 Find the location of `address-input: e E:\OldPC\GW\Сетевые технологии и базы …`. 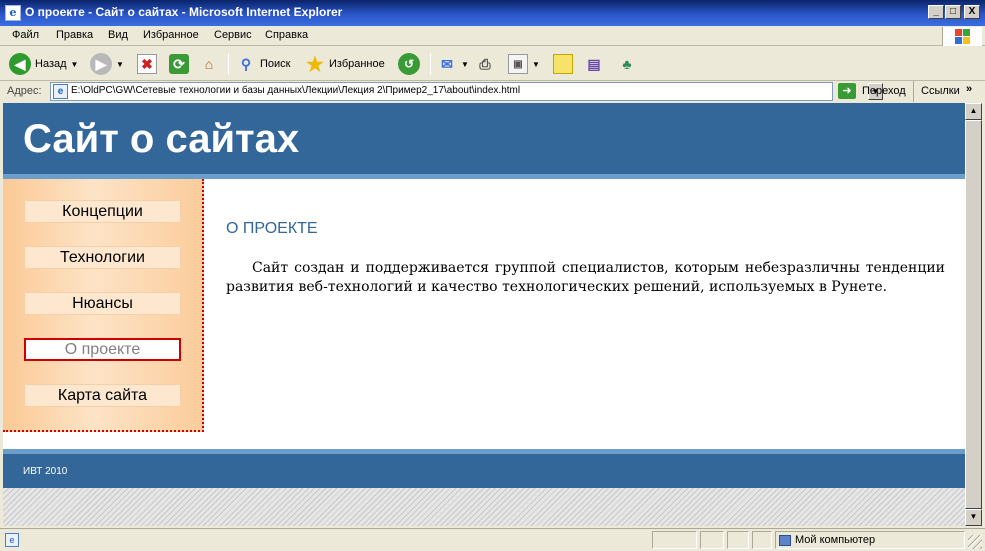

address-input: e E:\OldPC\GW\Сетевые технологии и базы … is located at coordinates (466, 91).